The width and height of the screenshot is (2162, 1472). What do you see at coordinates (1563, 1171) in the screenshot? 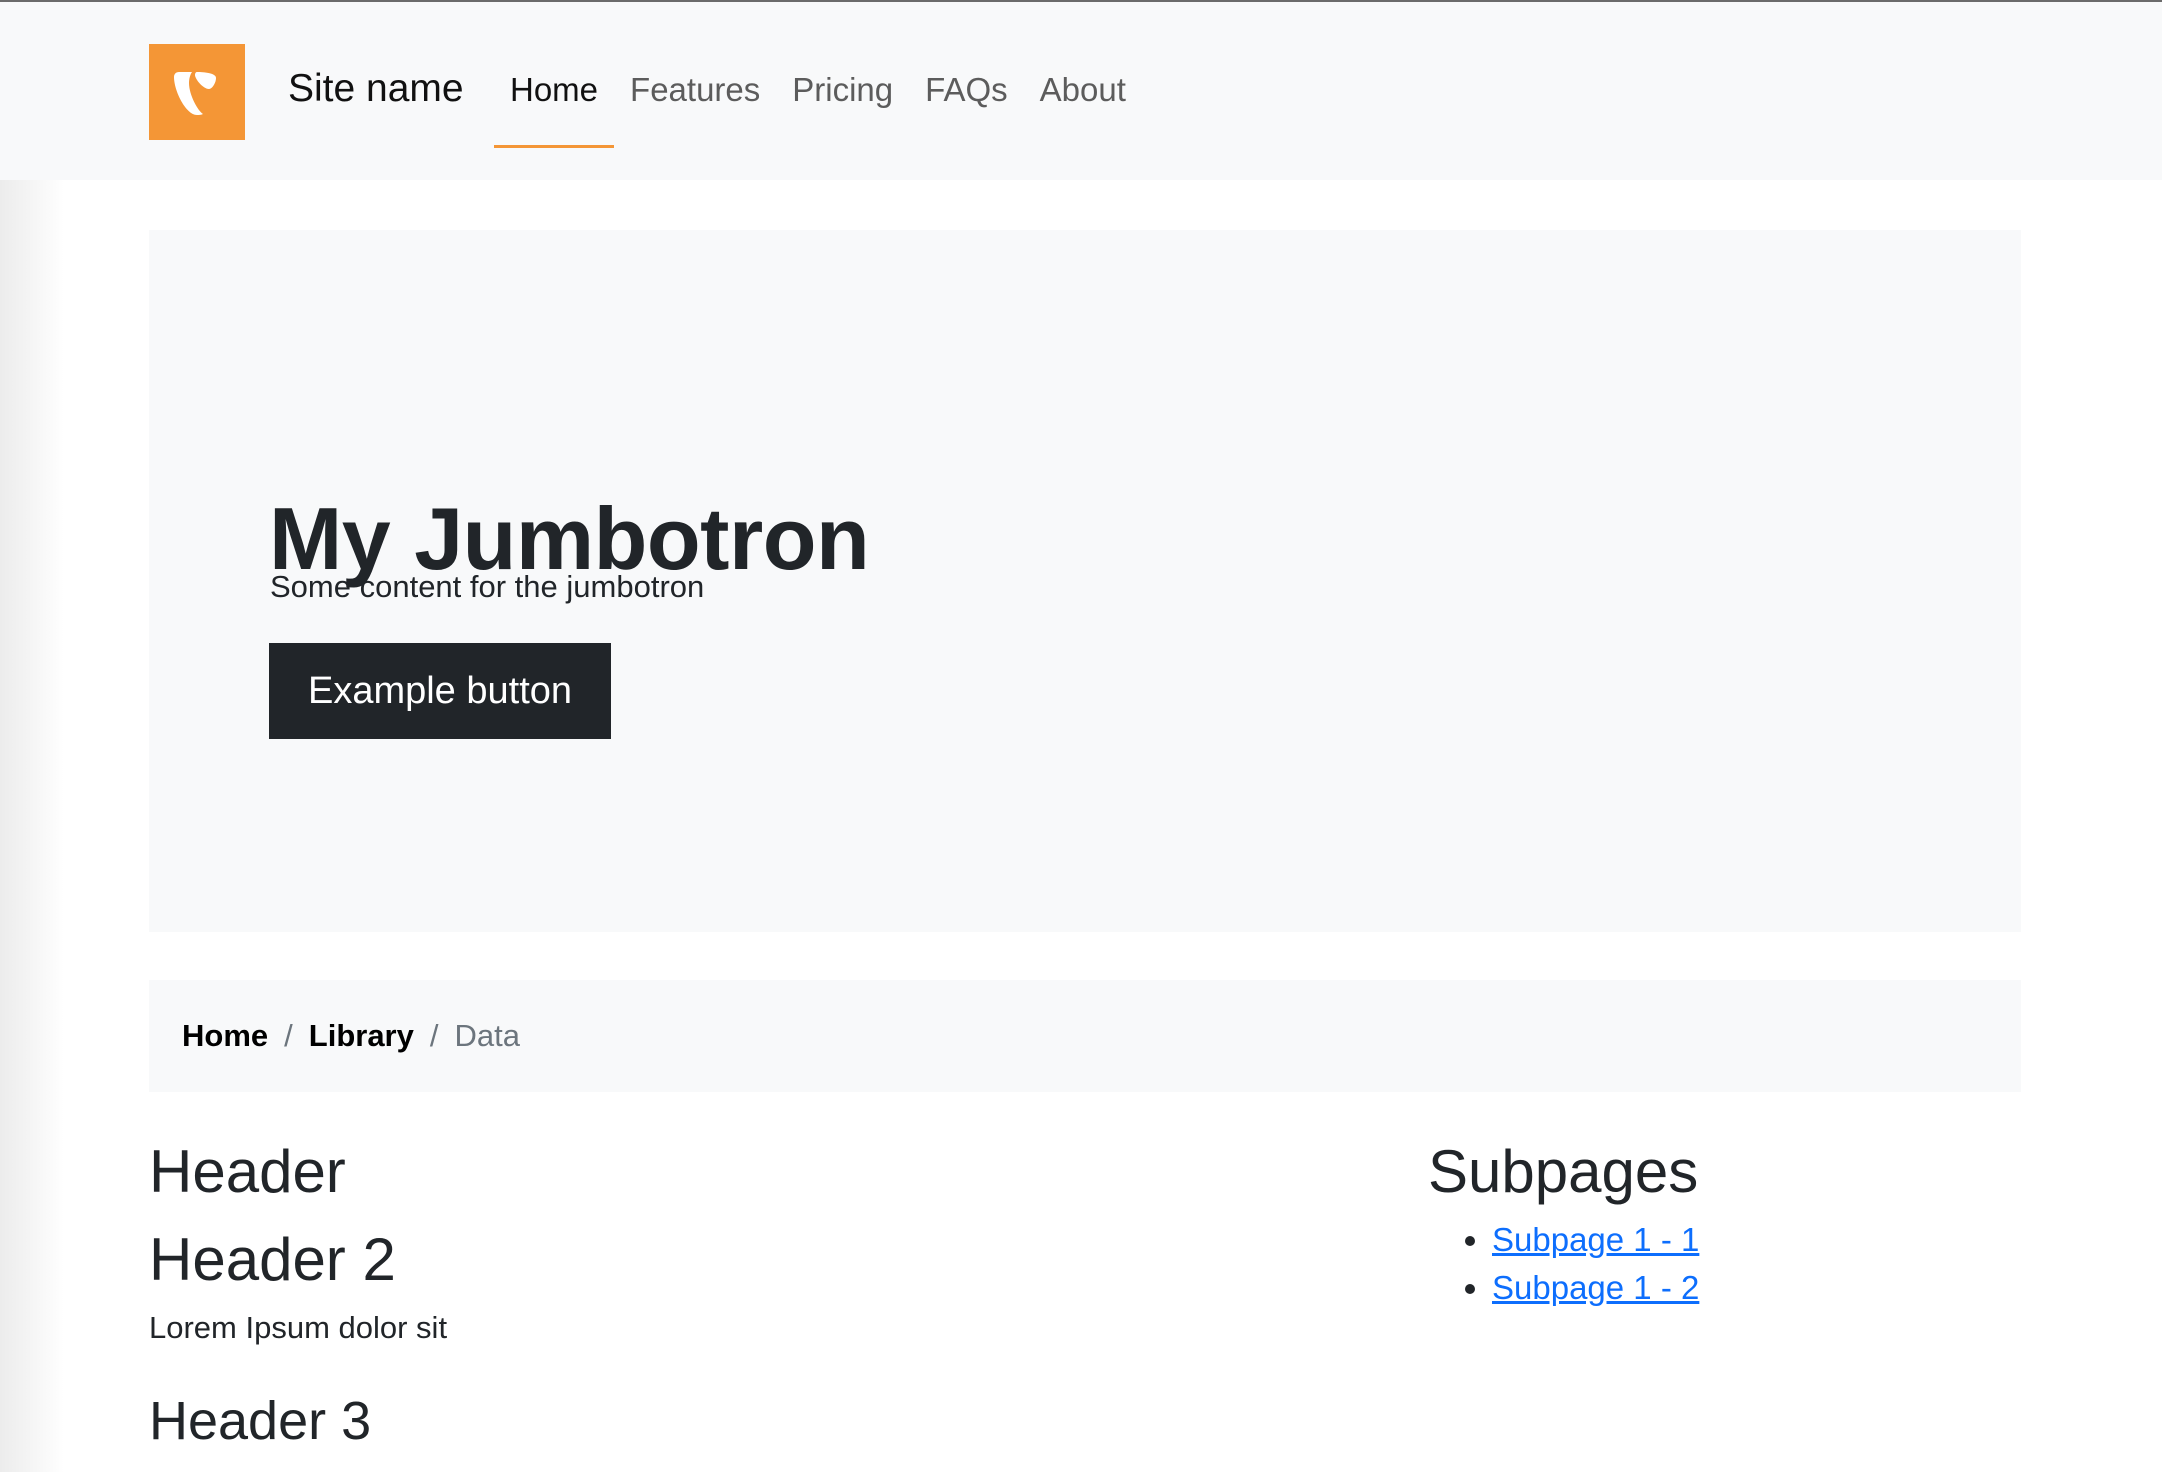
I see `subpages-title: Subpages` at bounding box center [1563, 1171].